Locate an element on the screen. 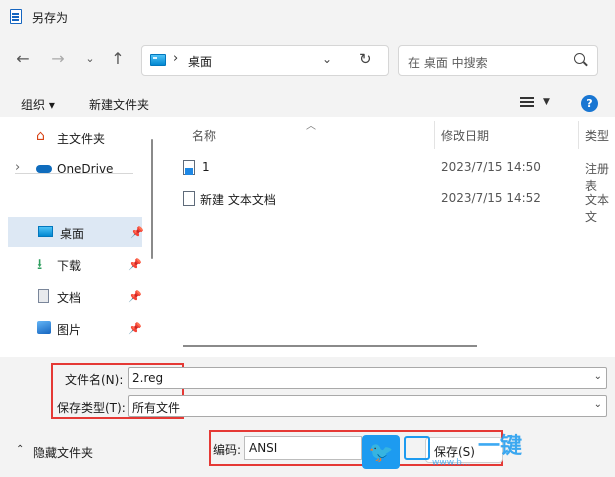  file-type: 文本文 is located at coordinates (597, 208).